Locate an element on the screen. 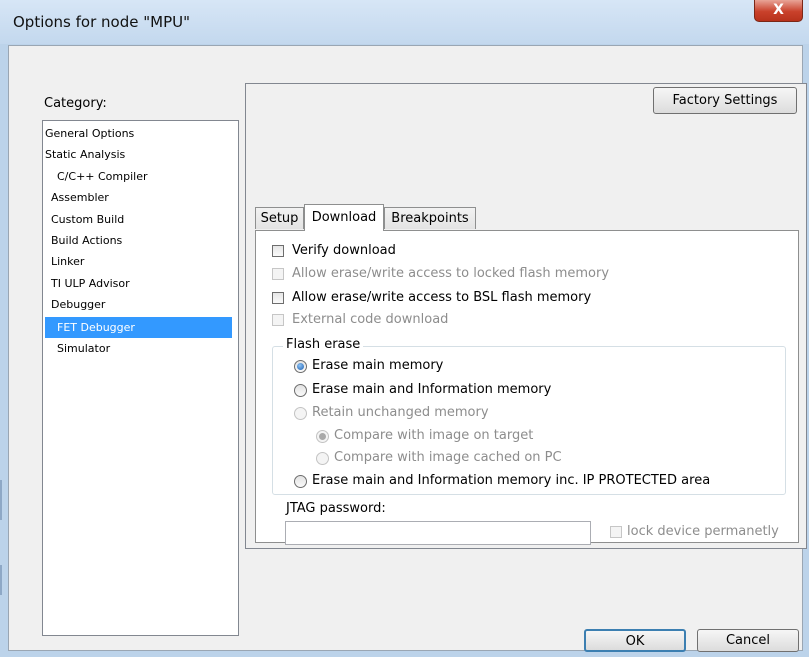  compare-target-radio is located at coordinates (322, 436).